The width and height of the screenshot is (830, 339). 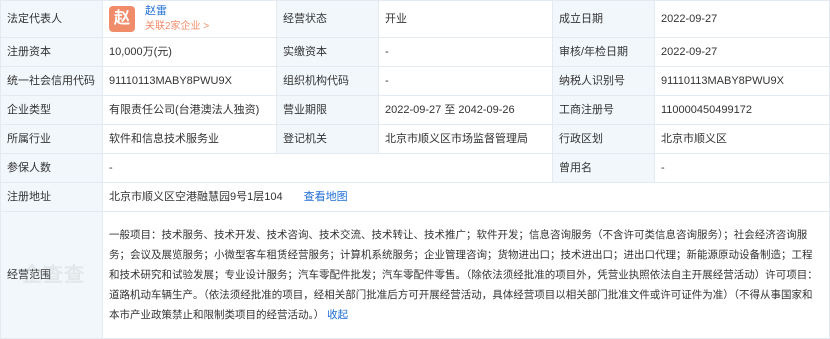 I want to click on credit-code-value: 91110113MABY8PWU9X, so click(x=189, y=81).